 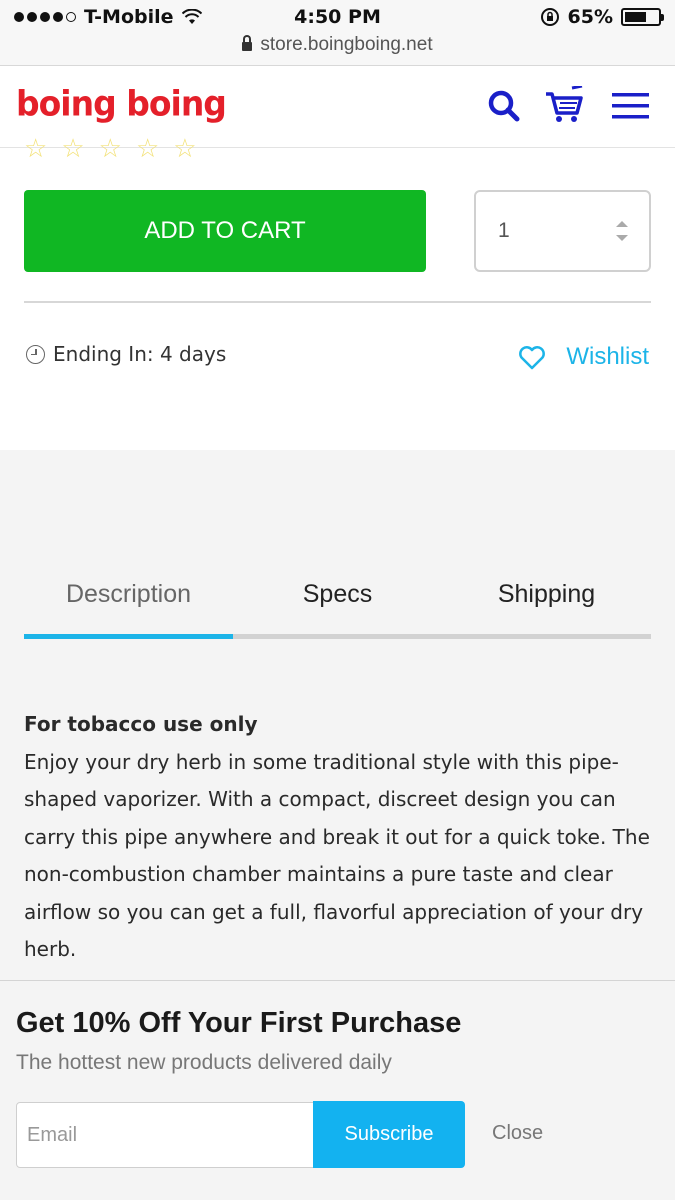 What do you see at coordinates (346, 44) in the screenshot?
I see `url-text: store.boingboing.net` at bounding box center [346, 44].